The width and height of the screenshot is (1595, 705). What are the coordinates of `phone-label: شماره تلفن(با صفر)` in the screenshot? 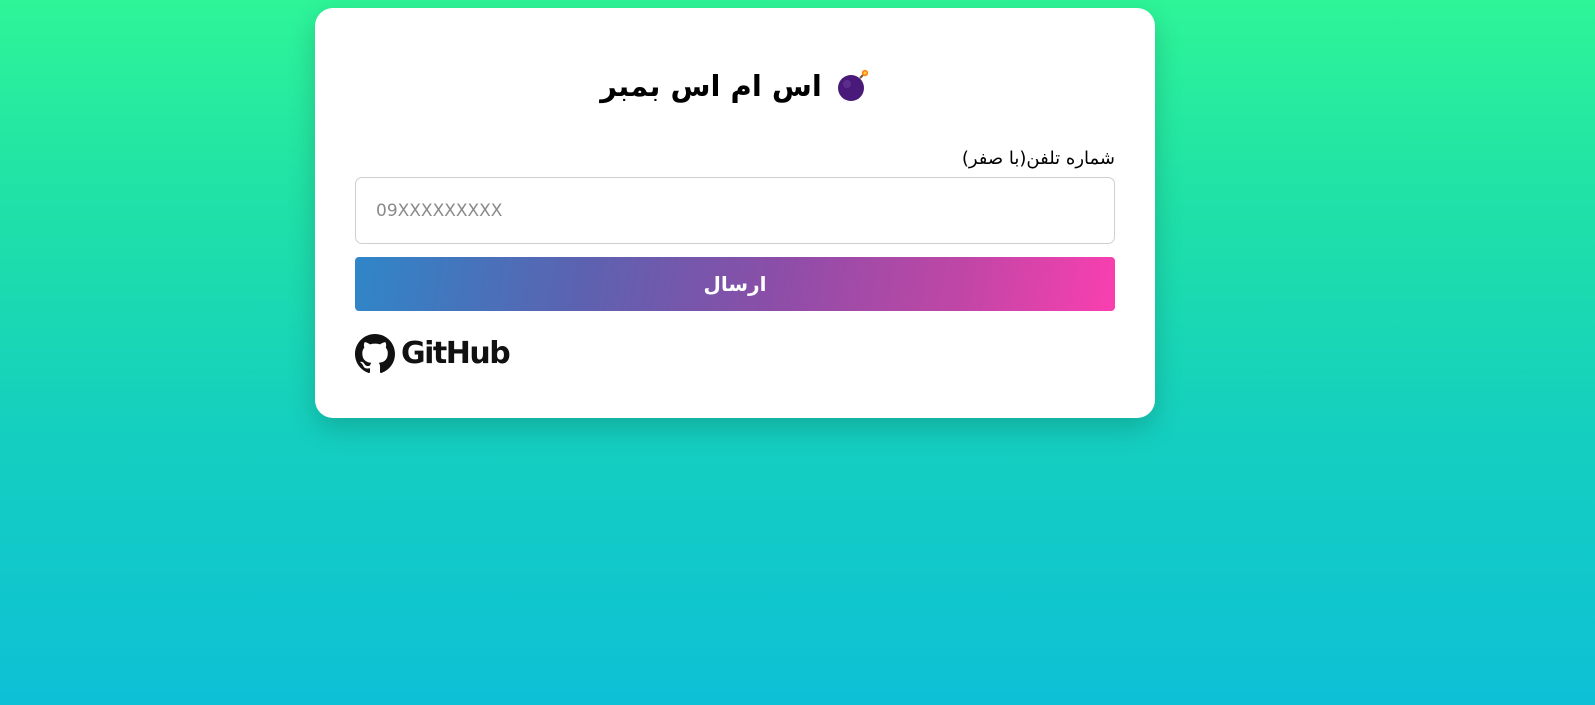 It's located at (1038, 158).